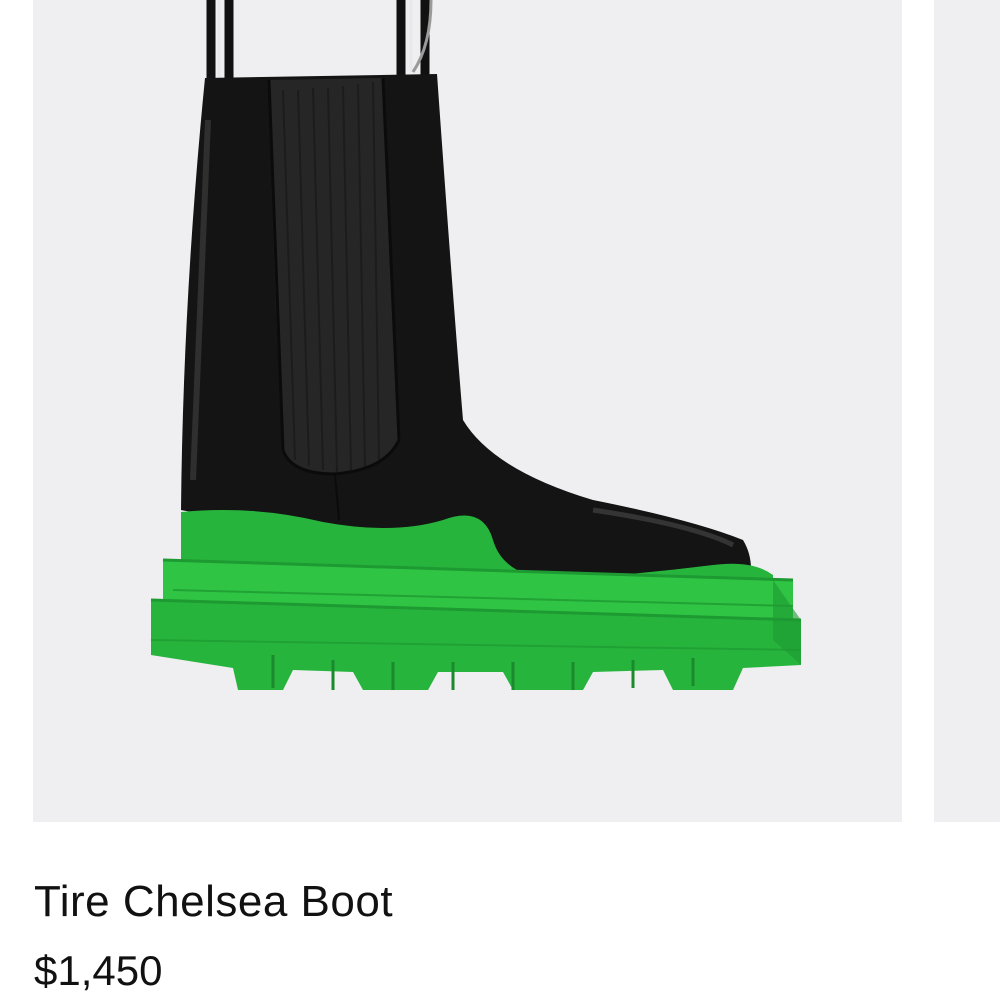 This screenshot has height=1000, width=1000. What do you see at coordinates (967, 411) in the screenshot?
I see `next-product-card-peek` at bounding box center [967, 411].